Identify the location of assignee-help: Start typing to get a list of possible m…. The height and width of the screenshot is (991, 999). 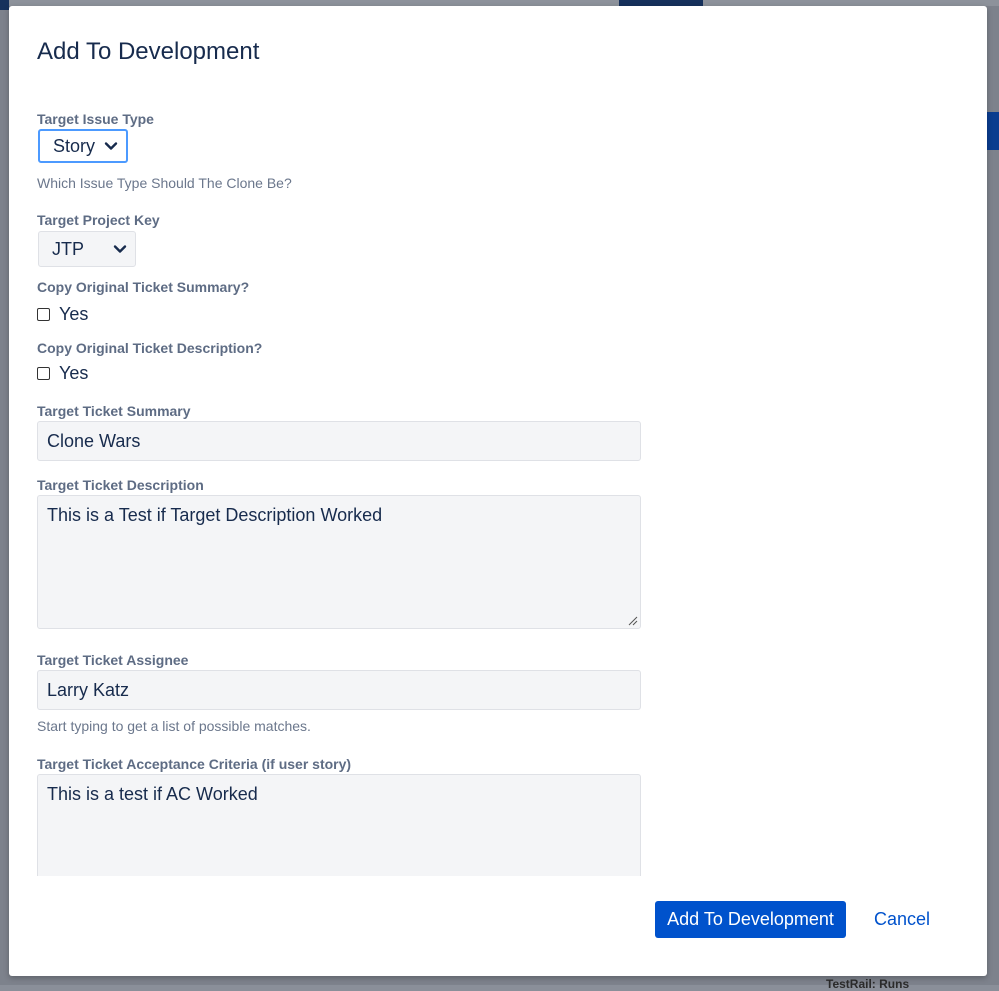
(174, 726).